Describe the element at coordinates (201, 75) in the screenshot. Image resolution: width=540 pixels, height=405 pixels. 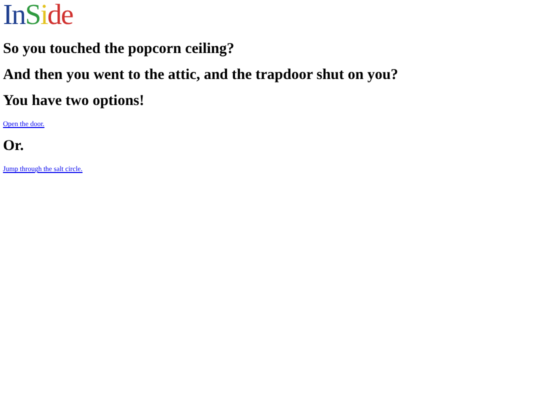
I see `heading: And then you went to the attic, and the trapdoor shut on you?` at that location.